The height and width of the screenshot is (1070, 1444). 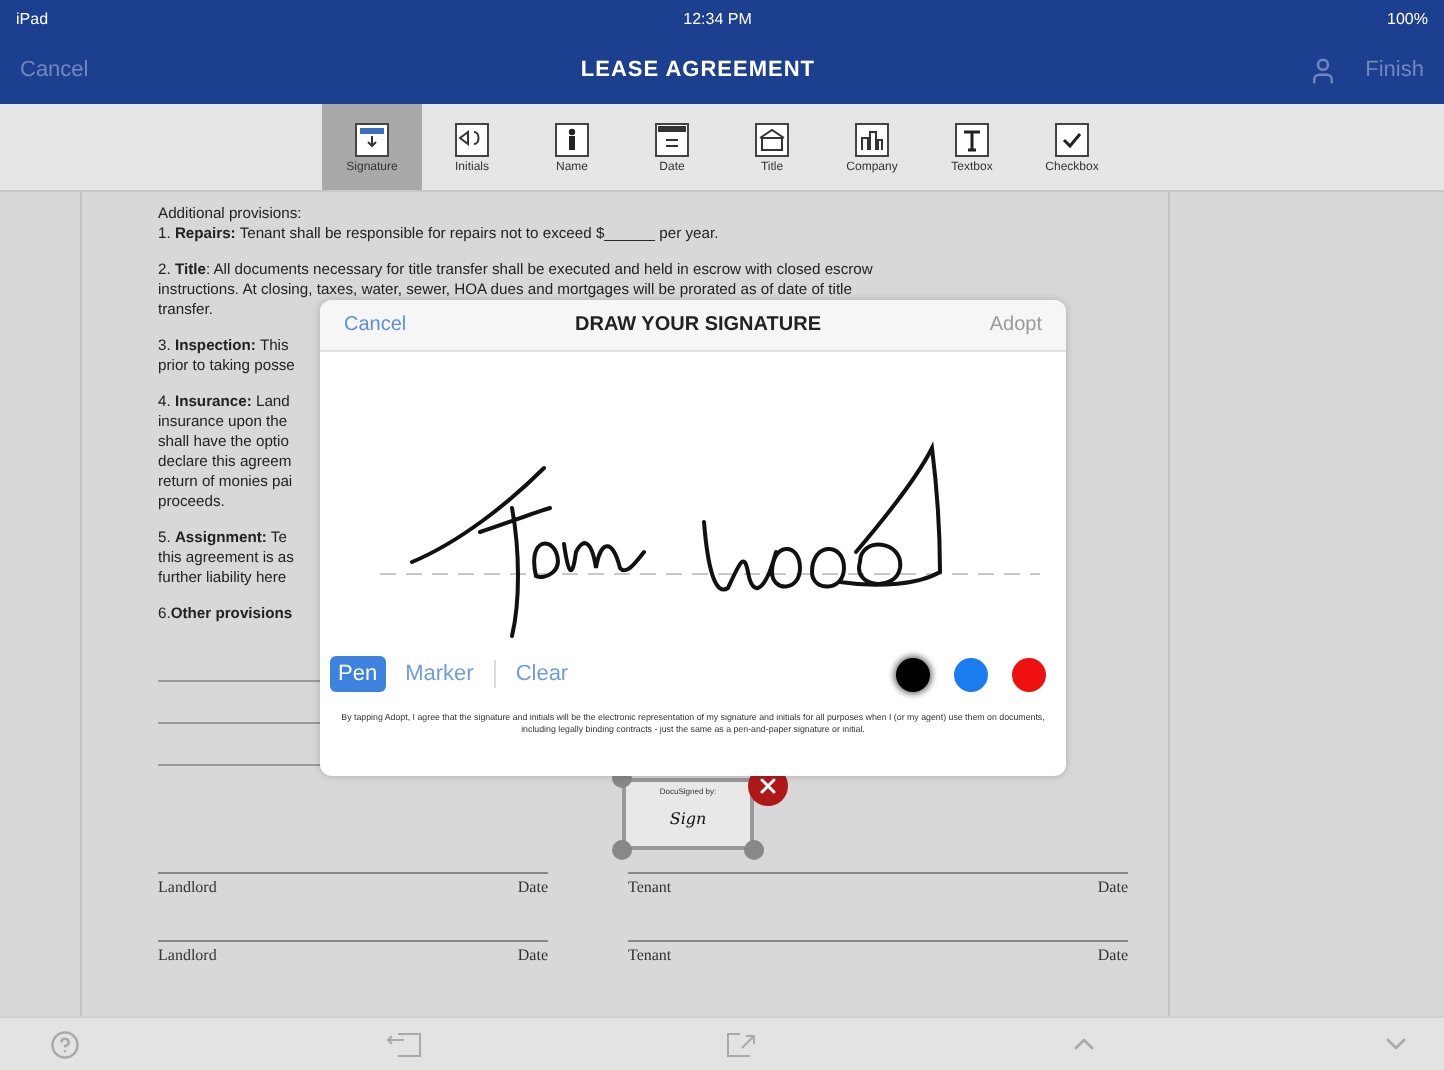 What do you see at coordinates (358, 674) in the screenshot?
I see `pen-mode-button: Pen` at bounding box center [358, 674].